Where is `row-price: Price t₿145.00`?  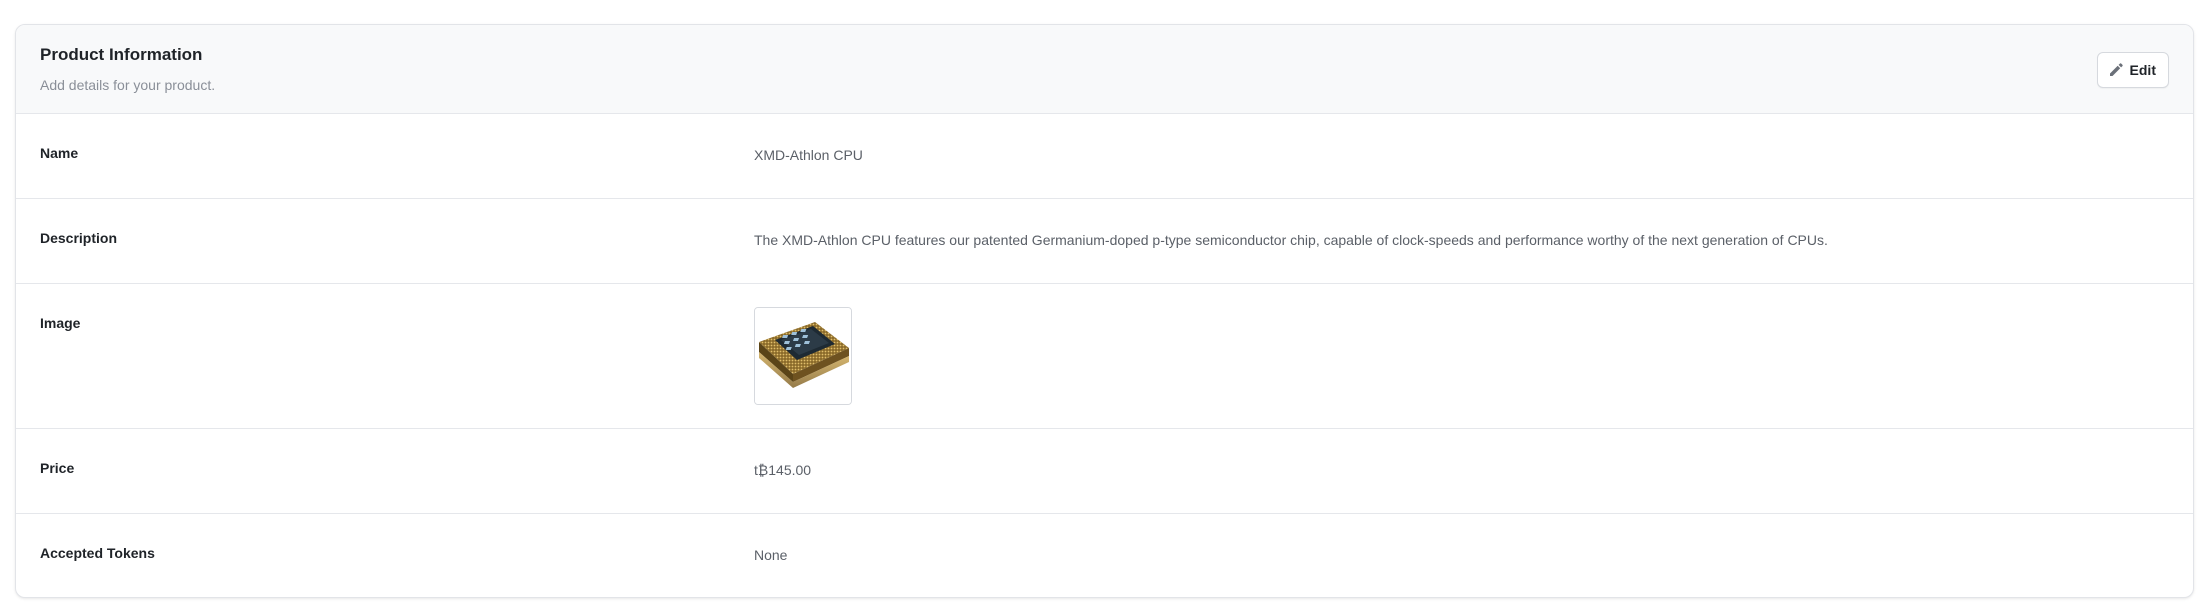 row-price: Price t₿145.00 is located at coordinates (1104, 471).